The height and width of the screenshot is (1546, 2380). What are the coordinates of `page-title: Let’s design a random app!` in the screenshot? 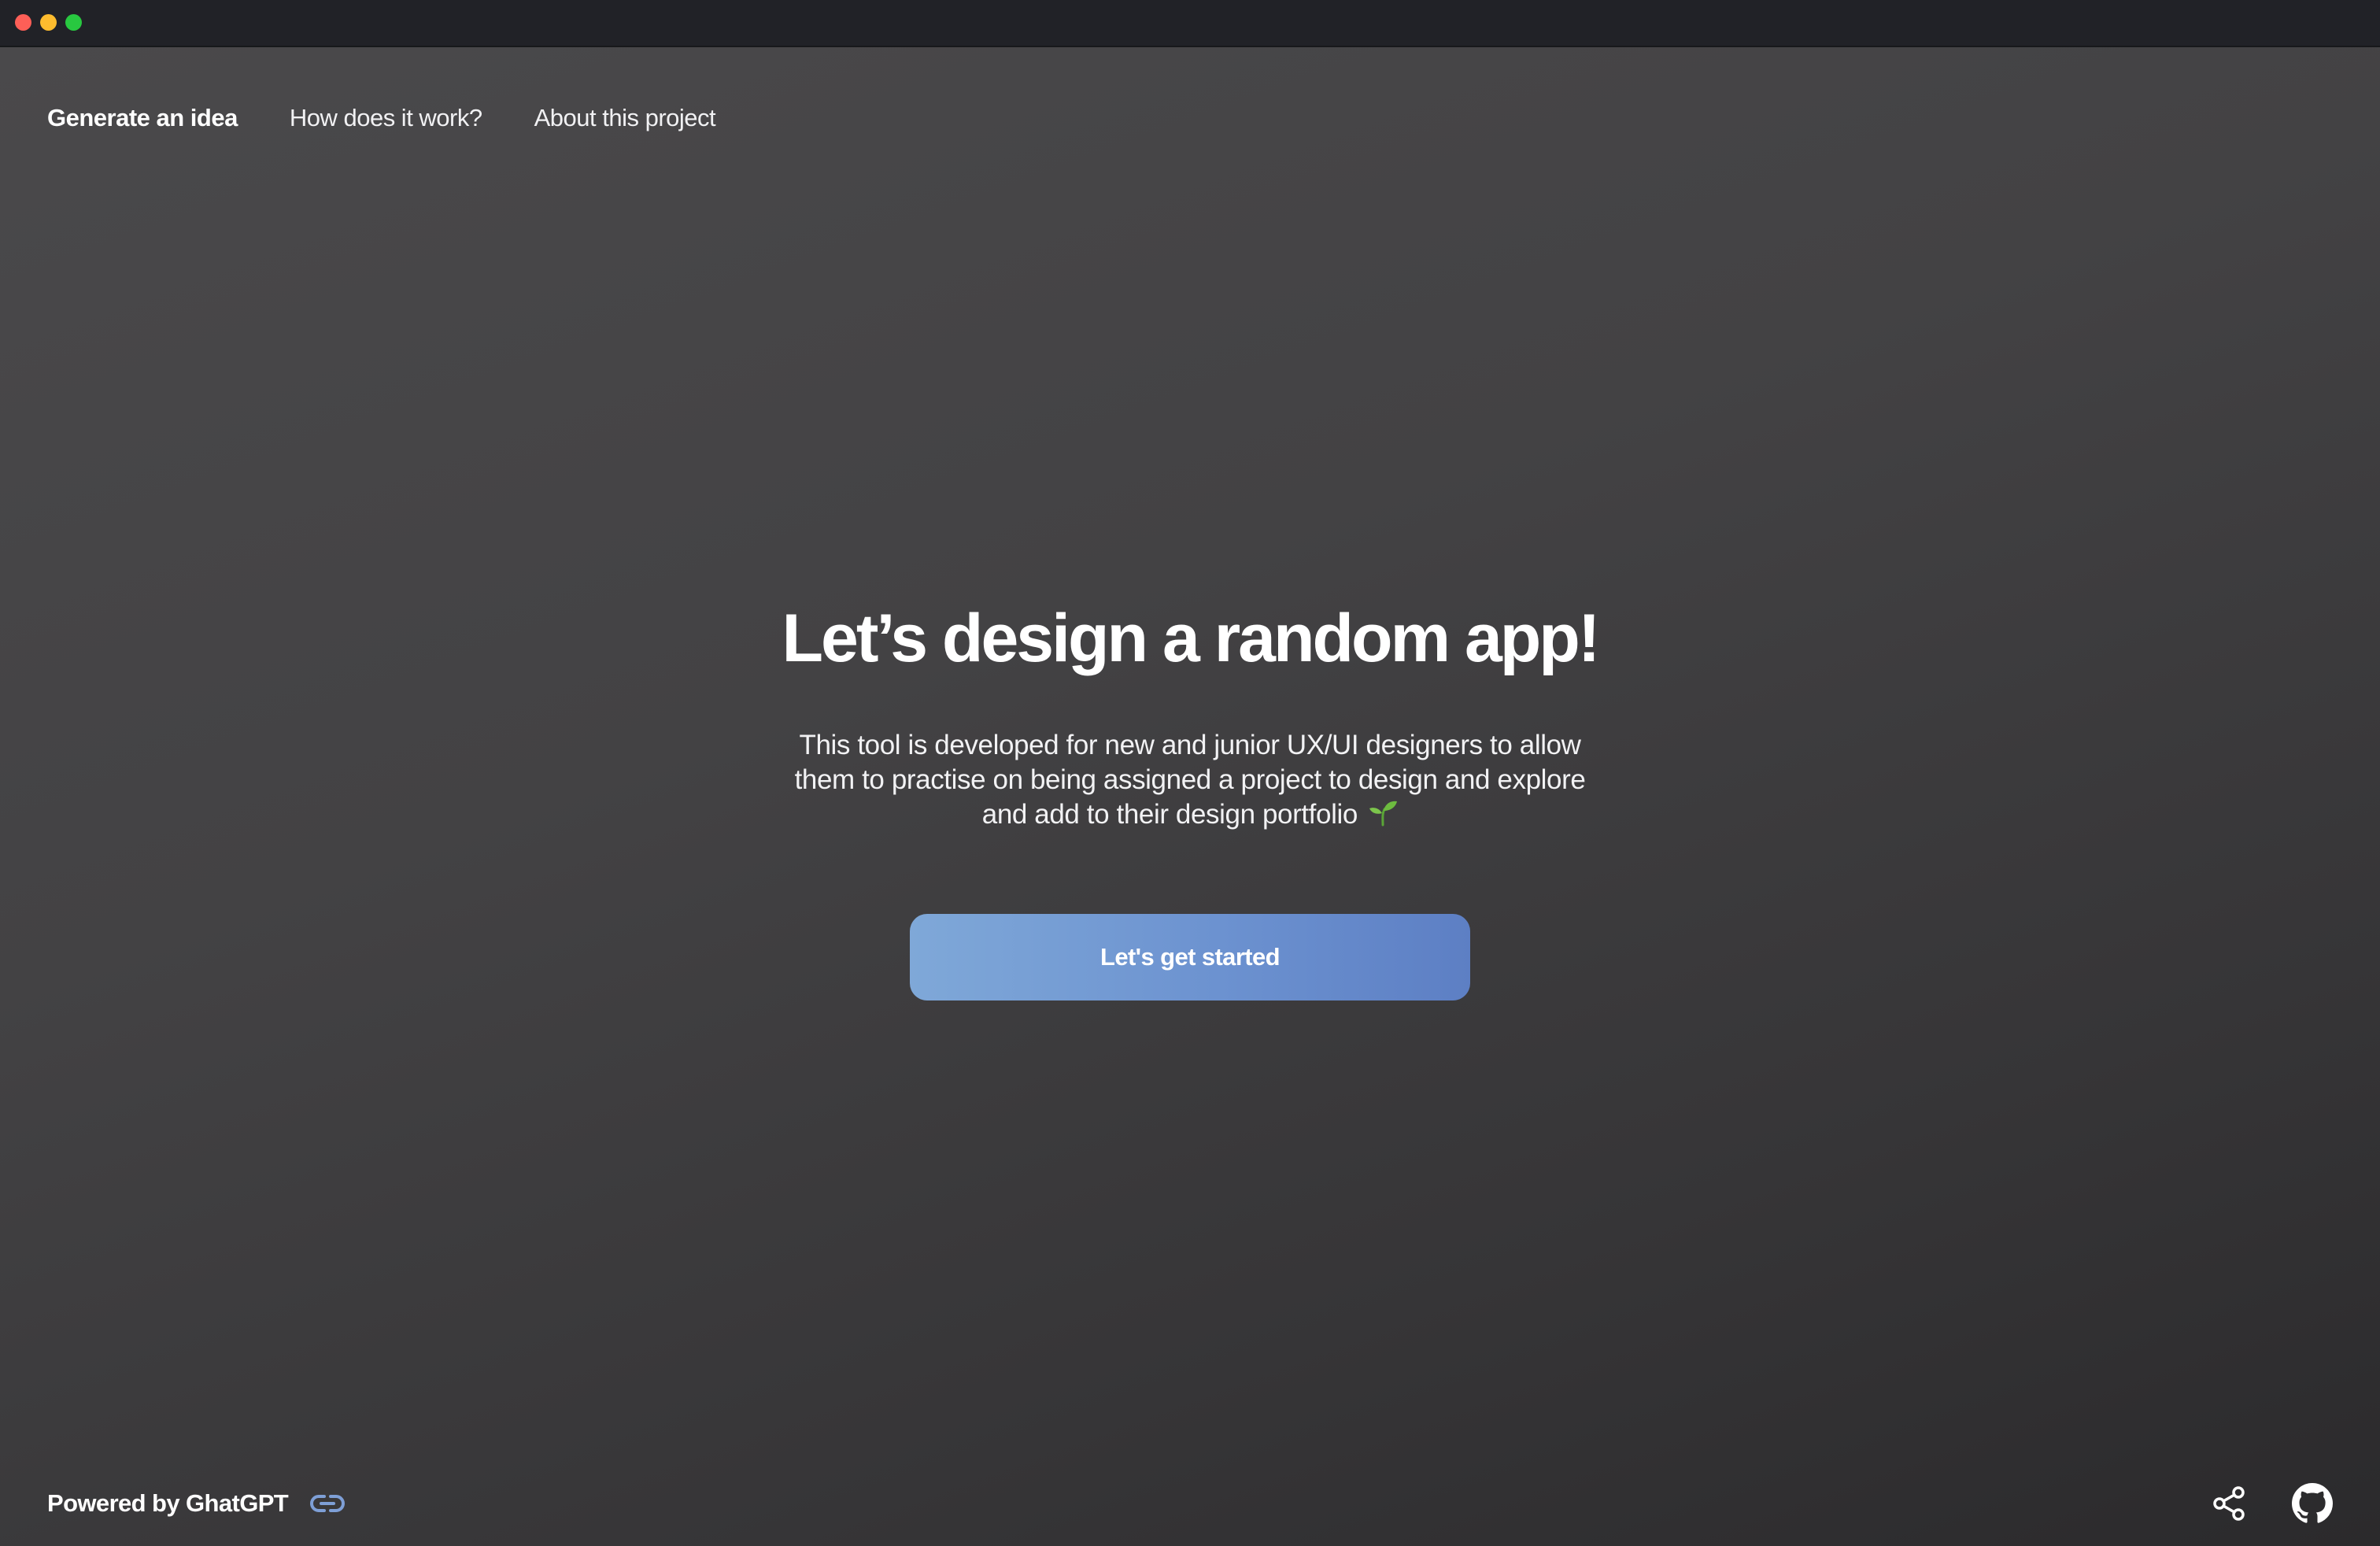 It's located at (1191, 639).